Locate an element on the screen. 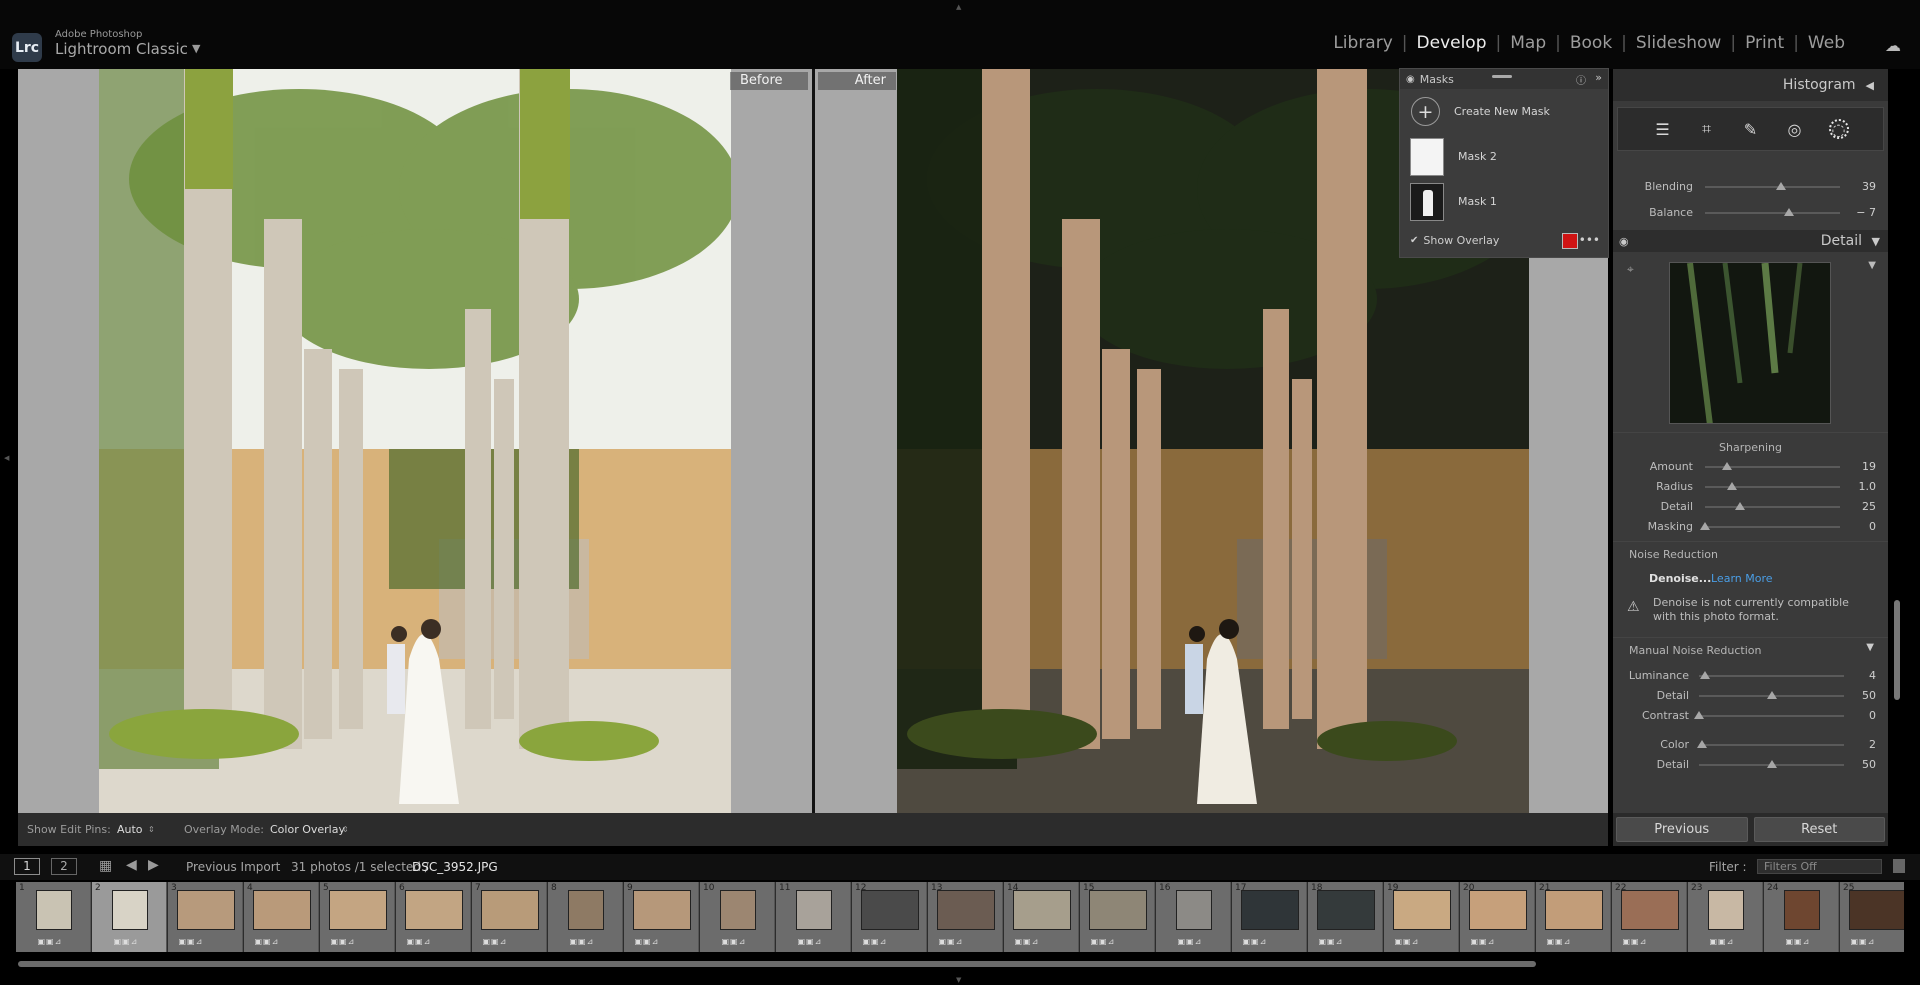  show-edit-pins-select: Auto is located at coordinates (130, 829).